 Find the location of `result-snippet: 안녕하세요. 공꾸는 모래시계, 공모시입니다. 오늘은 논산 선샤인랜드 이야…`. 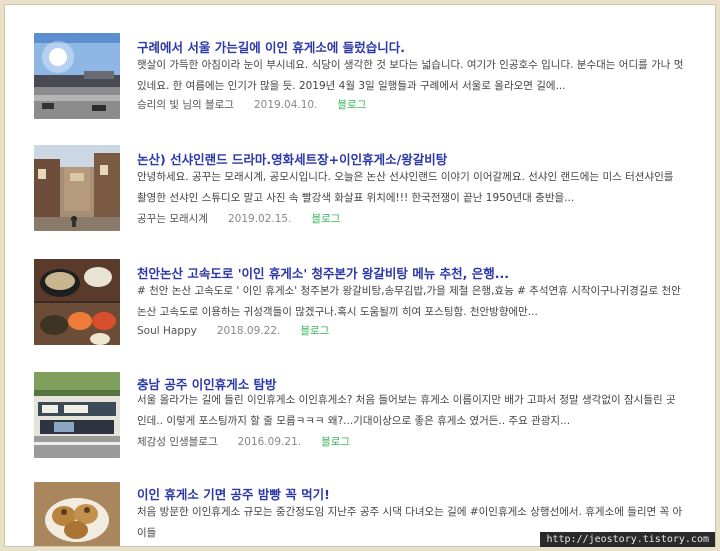

result-snippet: 안녕하세요. 공꾸는 모래시계, 공모시입니다. 오늘은 논산 선샤인랜드 이야… is located at coordinates (405, 187).